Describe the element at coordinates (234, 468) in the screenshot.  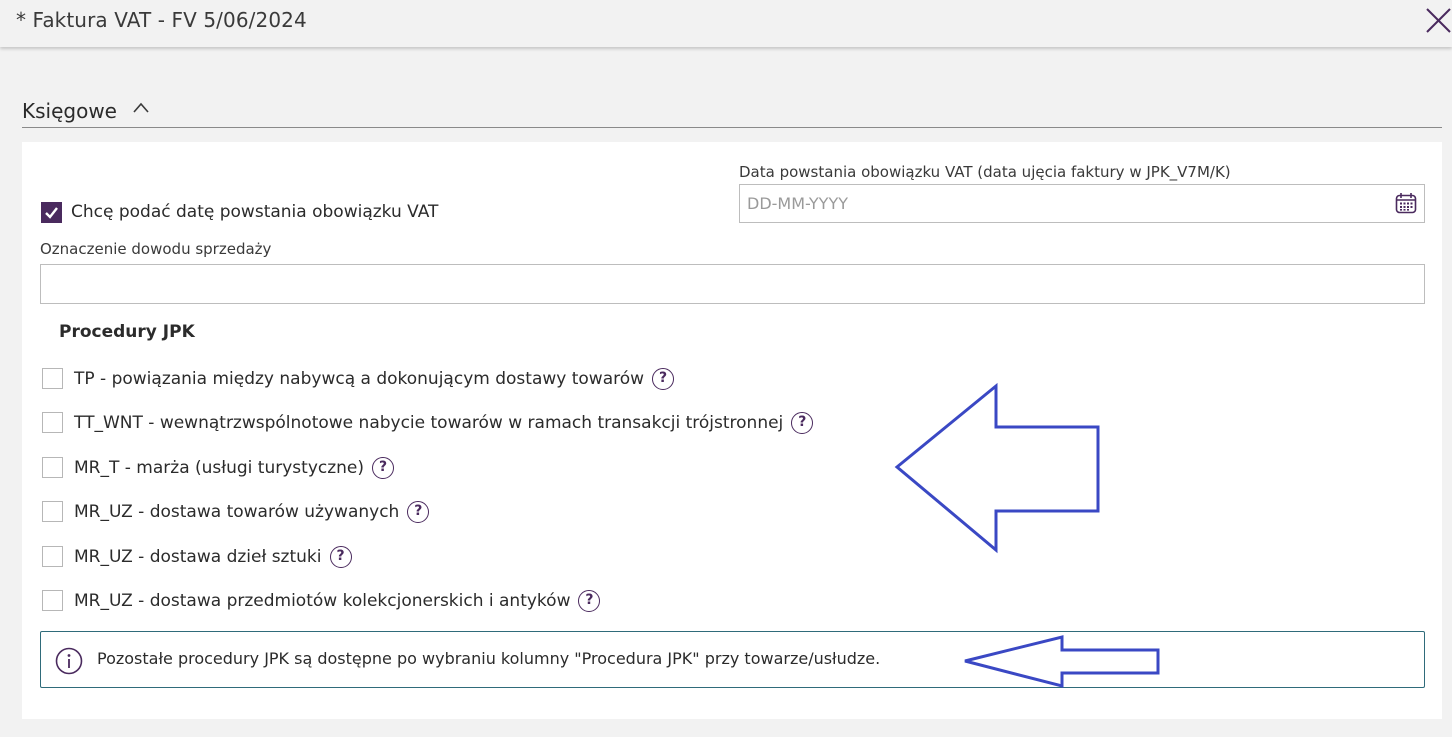
I see `jpk-label-mr-t: MR_T - marża (usługi turystyczne)?` at that location.